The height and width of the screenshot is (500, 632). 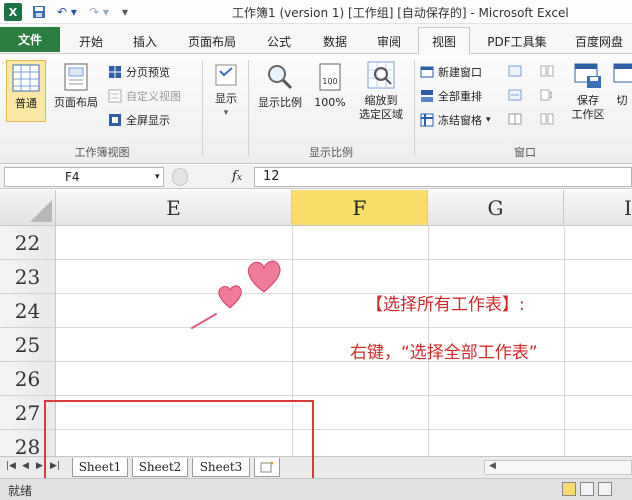 What do you see at coordinates (451, 72) in the screenshot?
I see `new-window-button: 新建窗口` at bounding box center [451, 72].